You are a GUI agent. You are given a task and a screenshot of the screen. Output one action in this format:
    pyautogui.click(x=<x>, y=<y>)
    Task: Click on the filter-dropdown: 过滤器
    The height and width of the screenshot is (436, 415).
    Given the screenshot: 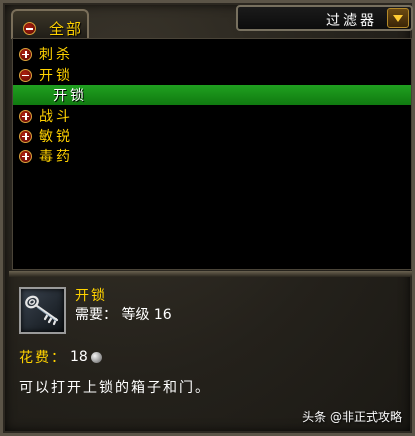 What is the action you would take?
    pyautogui.click(x=324, y=18)
    